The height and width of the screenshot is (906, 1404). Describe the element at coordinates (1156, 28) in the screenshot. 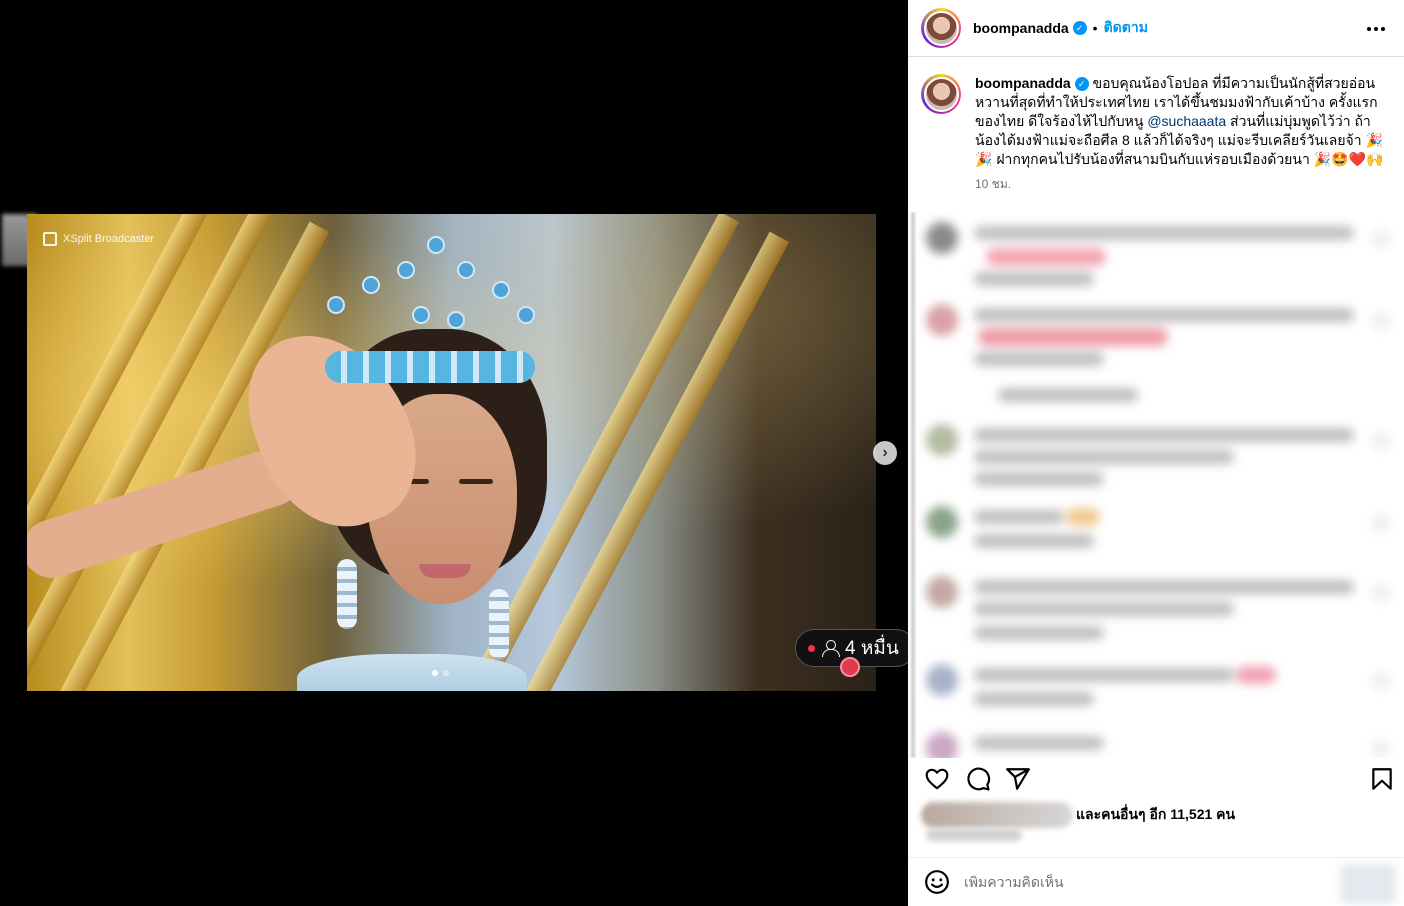

I see `post-header: boompanadda ✓ • ติดตาม` at that location.